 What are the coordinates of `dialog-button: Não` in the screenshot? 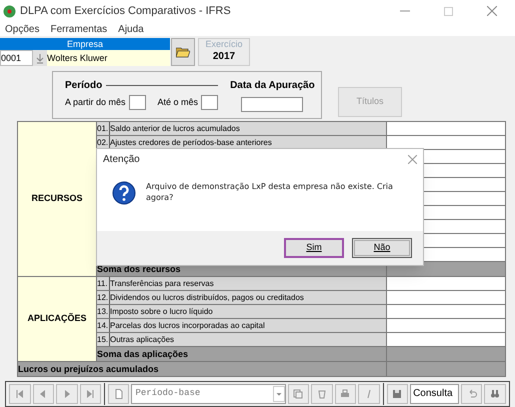 It's located at (382, 248).